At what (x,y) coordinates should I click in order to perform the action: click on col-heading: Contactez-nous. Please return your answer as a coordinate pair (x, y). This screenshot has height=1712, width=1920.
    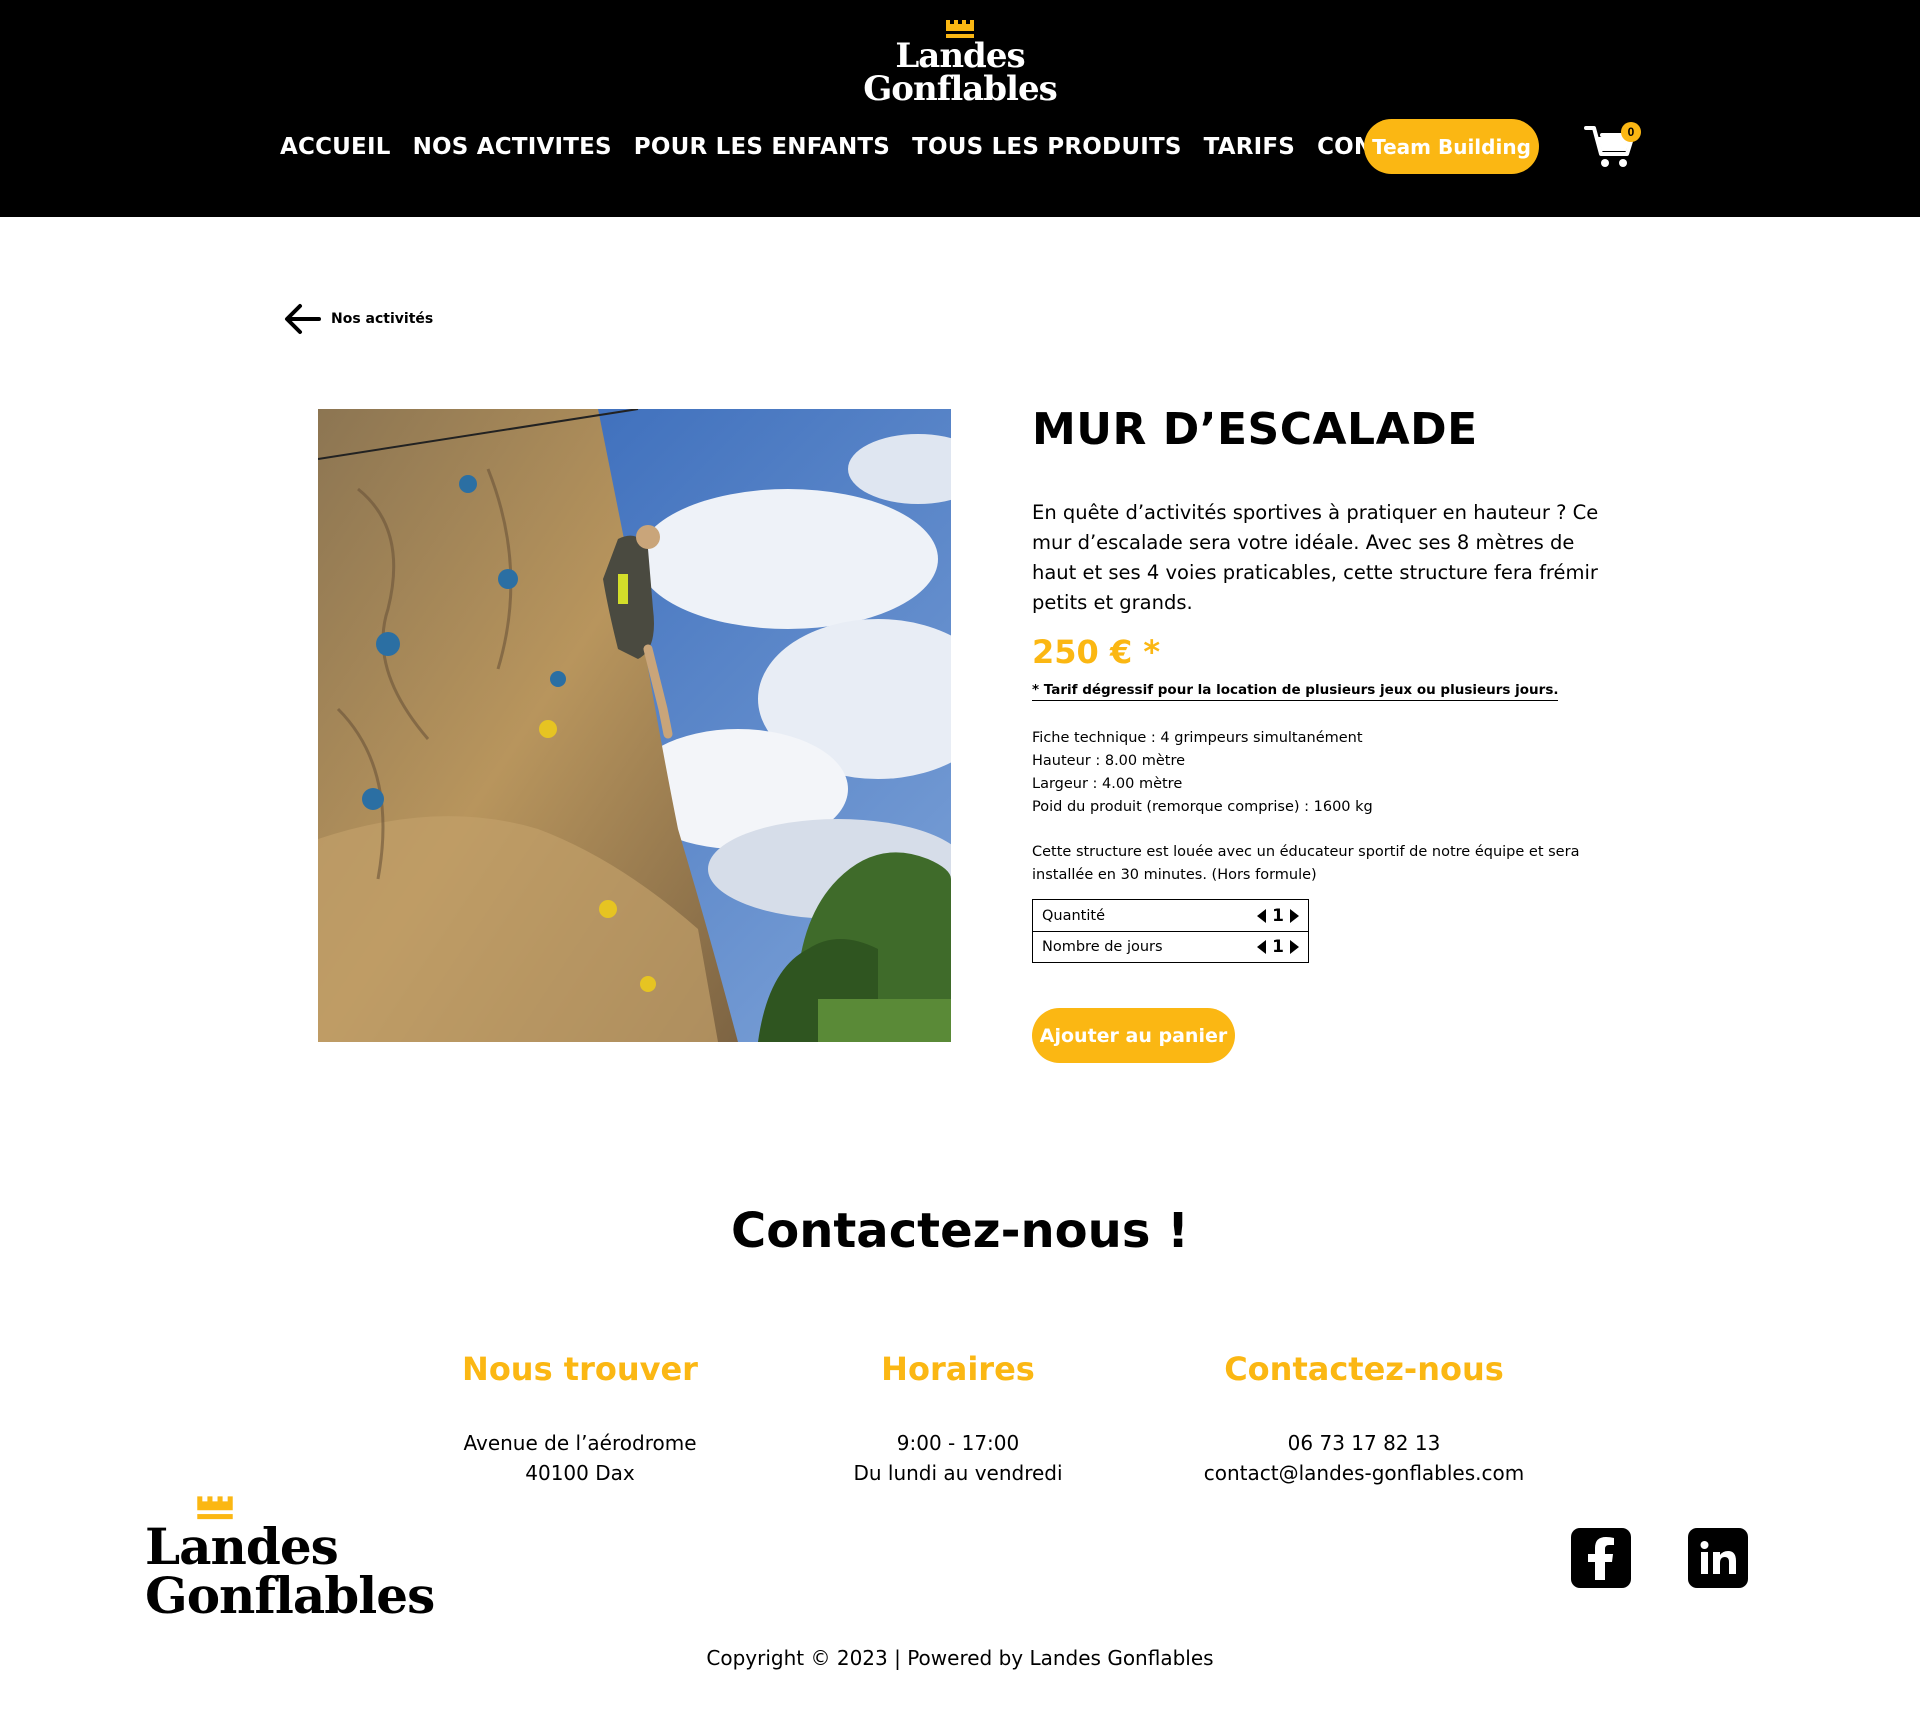
    Looking at the image, I should click on (1364, 1369).